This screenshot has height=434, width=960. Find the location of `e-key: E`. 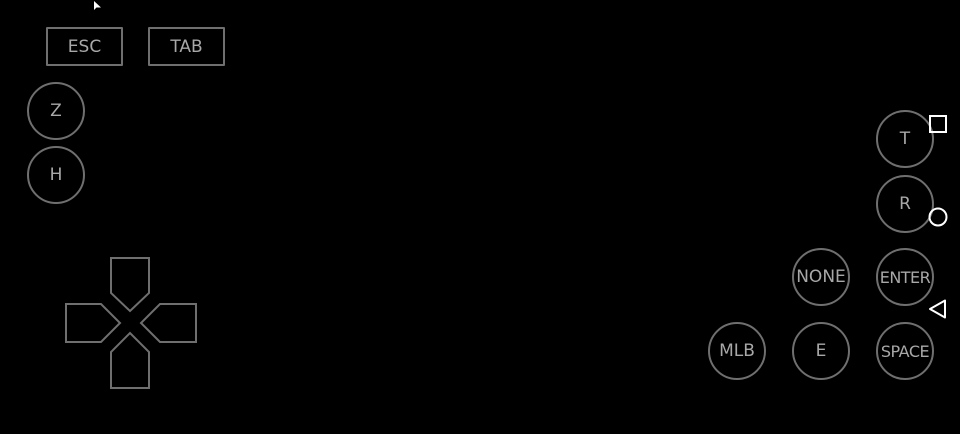

e-key: E is located at coordinates (821, 351).